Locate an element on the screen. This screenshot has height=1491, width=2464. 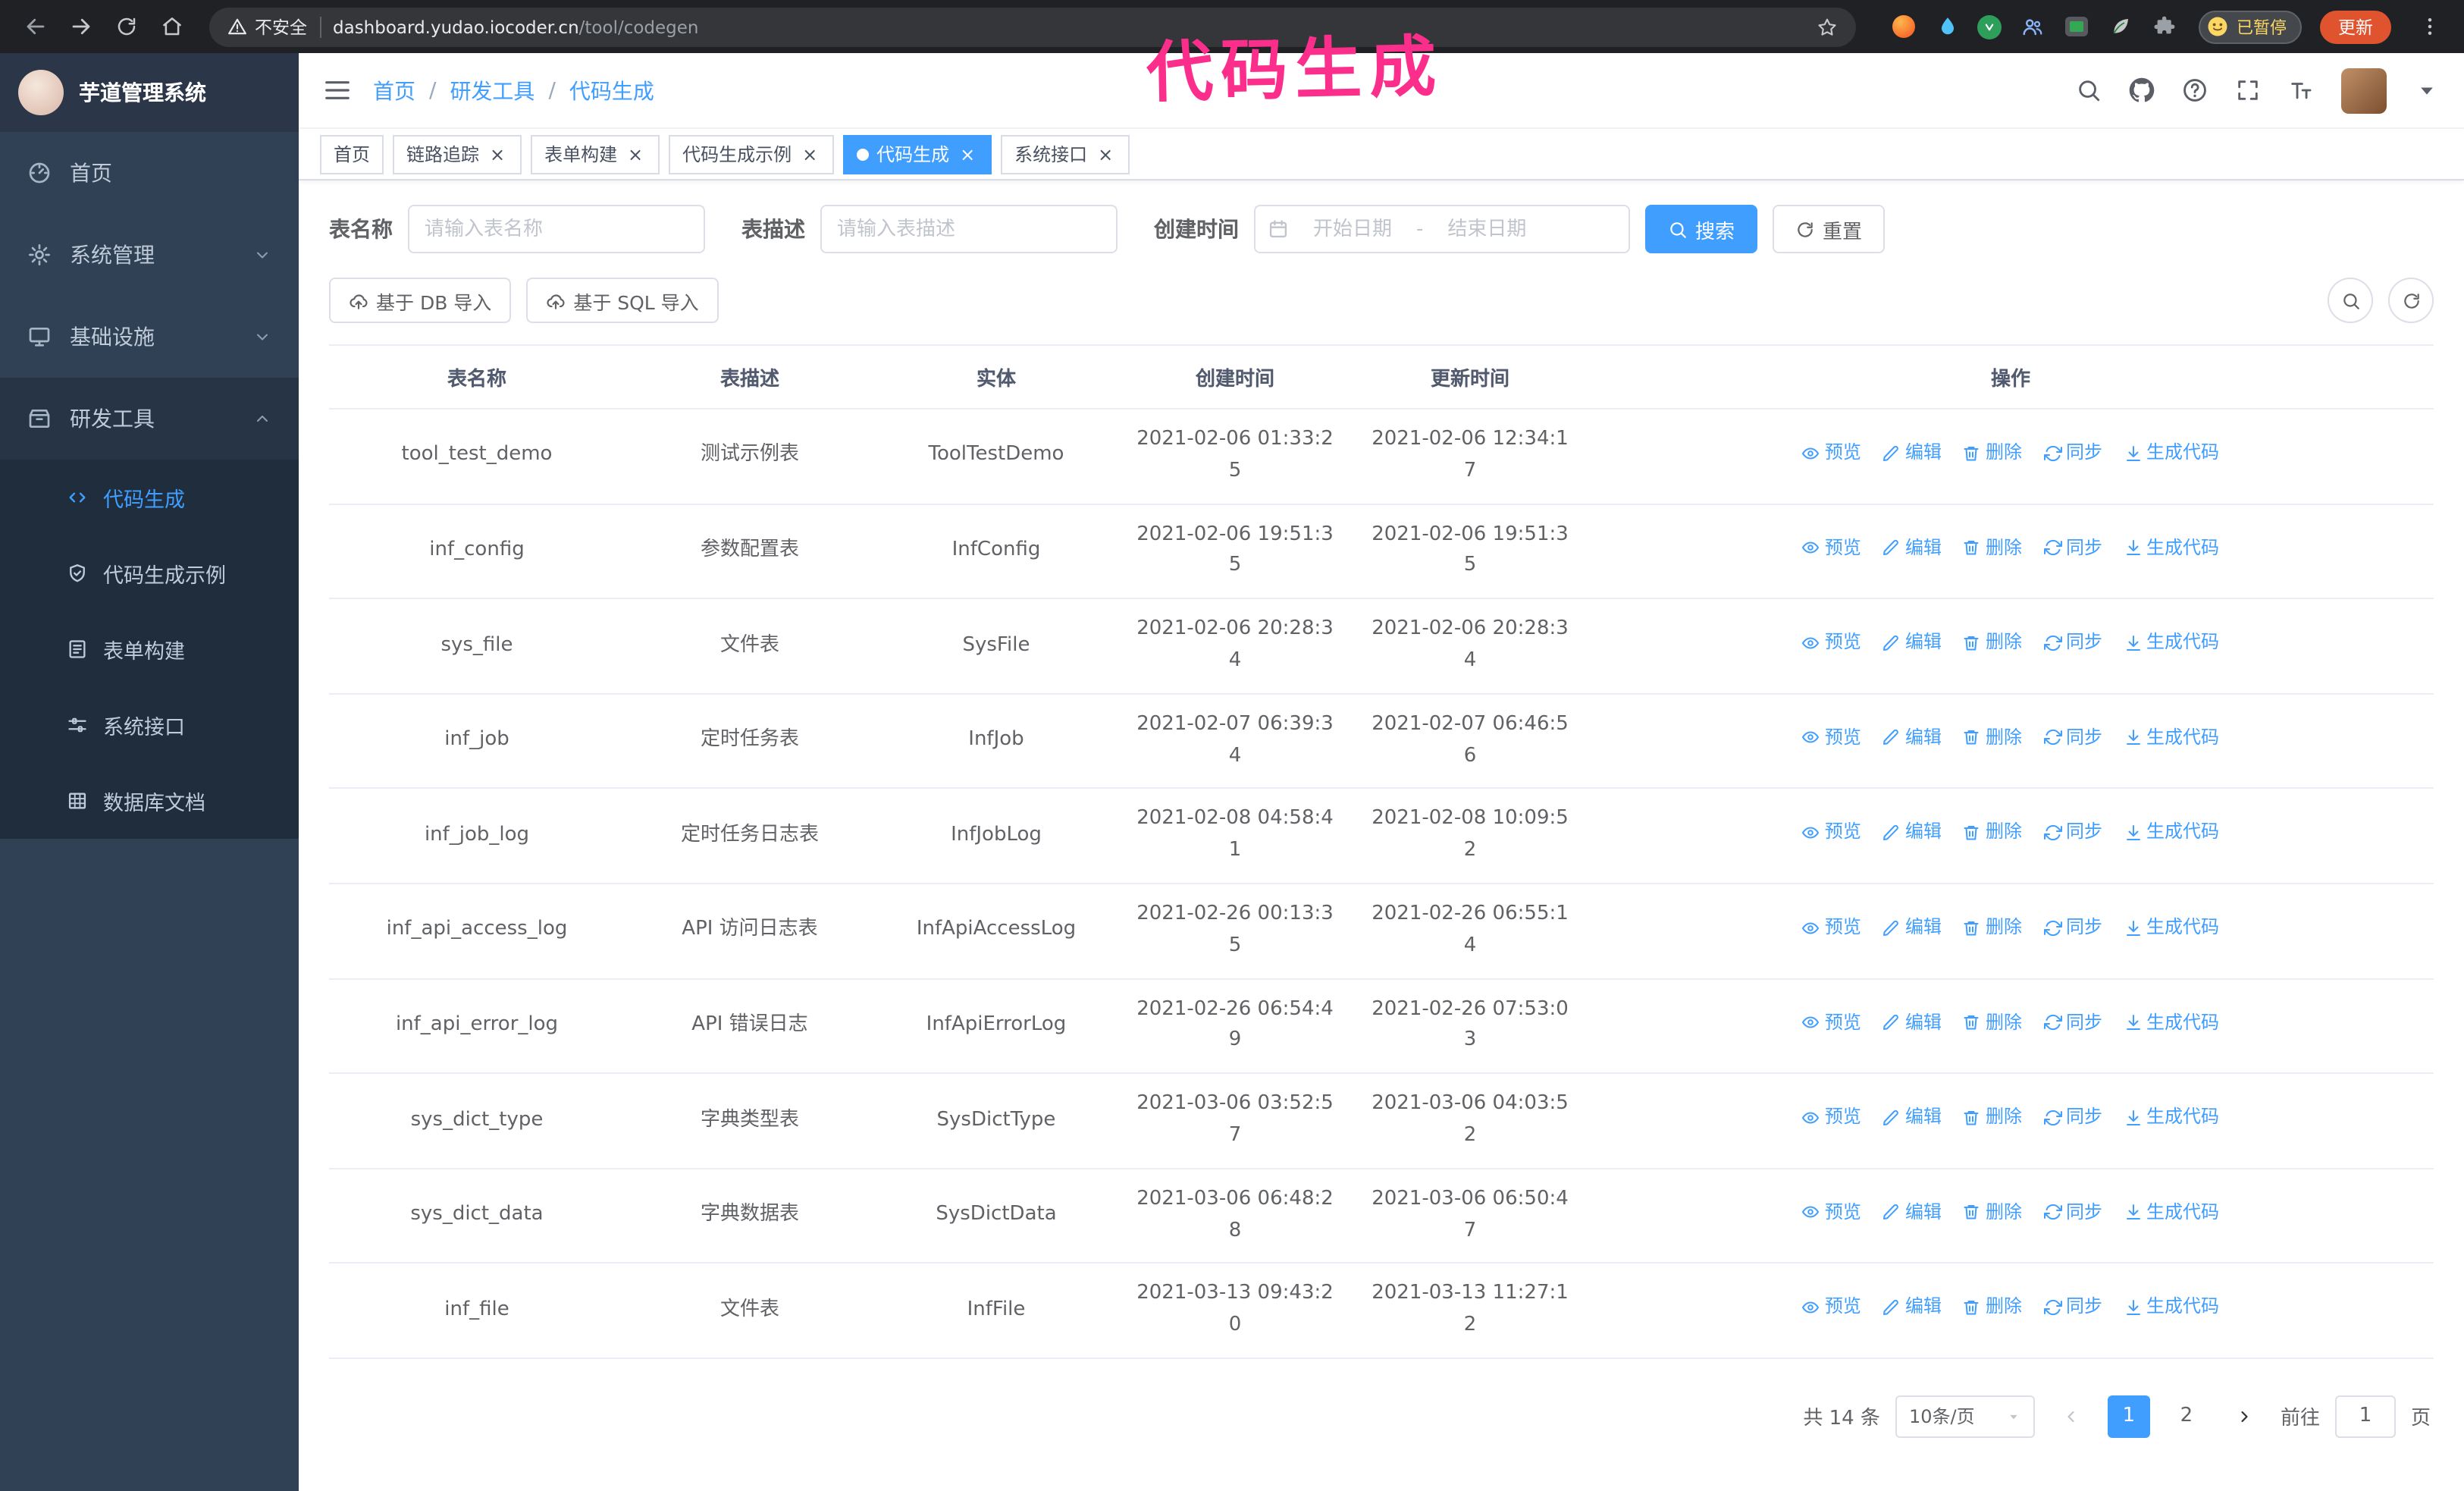
ext-orange-icon is located at coordinates (1903, 26).